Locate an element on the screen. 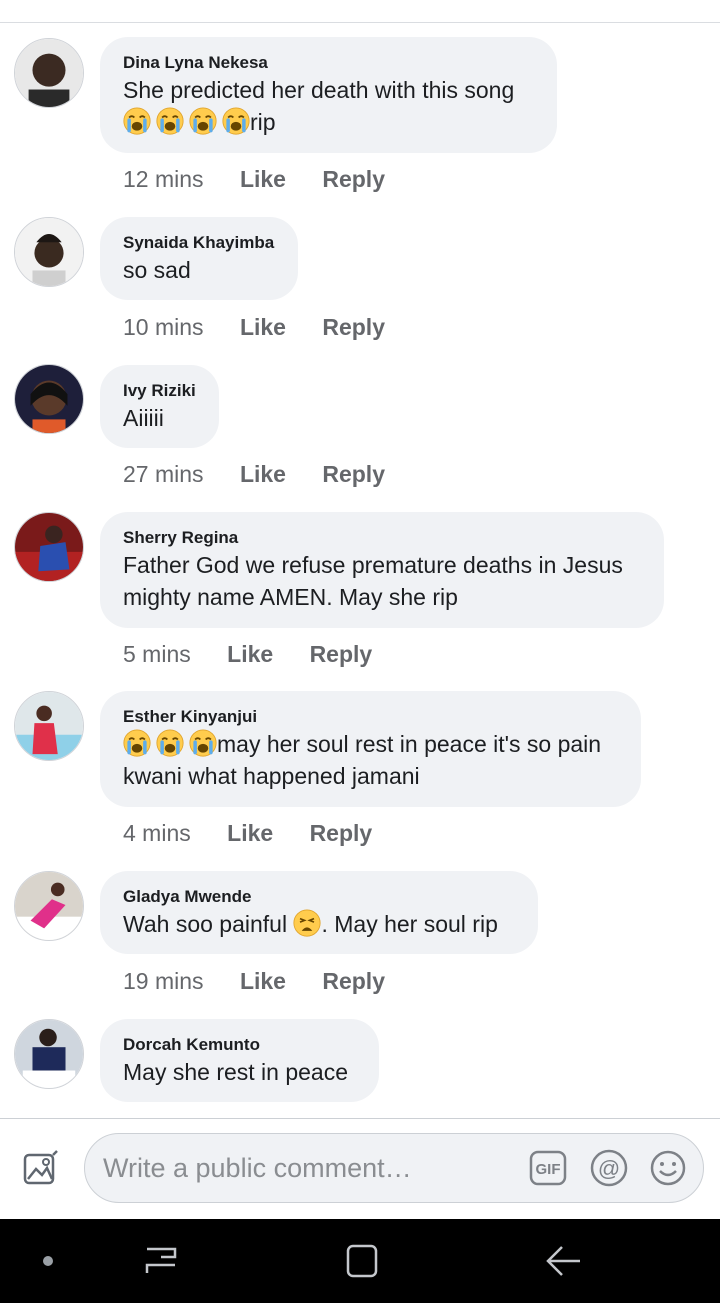  comment-author: Ivy Riziki is located at coordinates (159, 391).